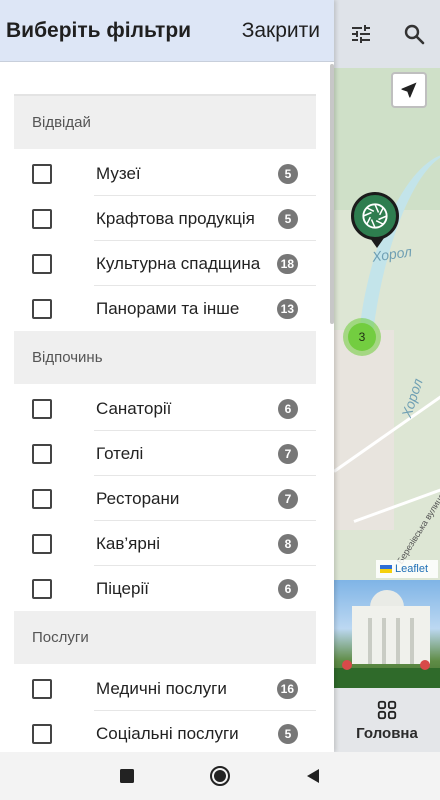 Image resolution: width=440 pixels, height=800 pixels. What do you see at coordinates (99, 30) in the screenshot?
I see `drawer-title: Виберіть фільтри` at bounding box center [99, 30].